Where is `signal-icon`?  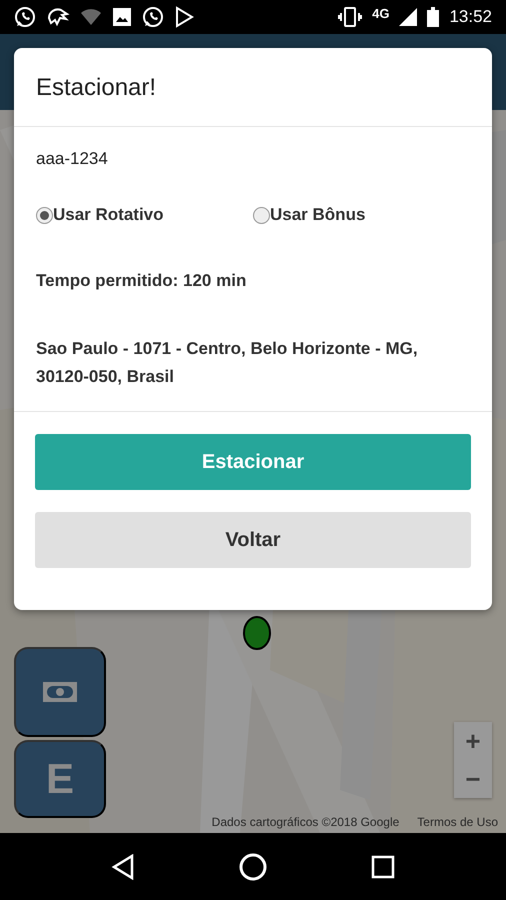 signal-icon is located at coordinates (408, 17).